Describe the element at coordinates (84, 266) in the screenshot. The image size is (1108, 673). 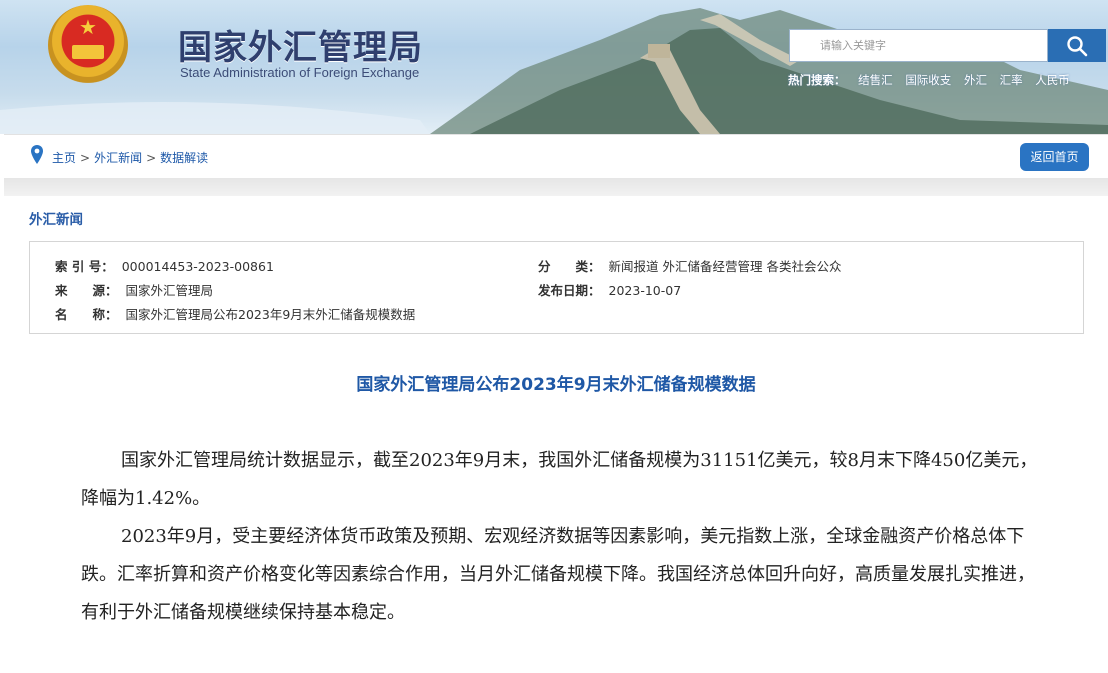
I see `meta-index-label: 索 引 号：` at that location.